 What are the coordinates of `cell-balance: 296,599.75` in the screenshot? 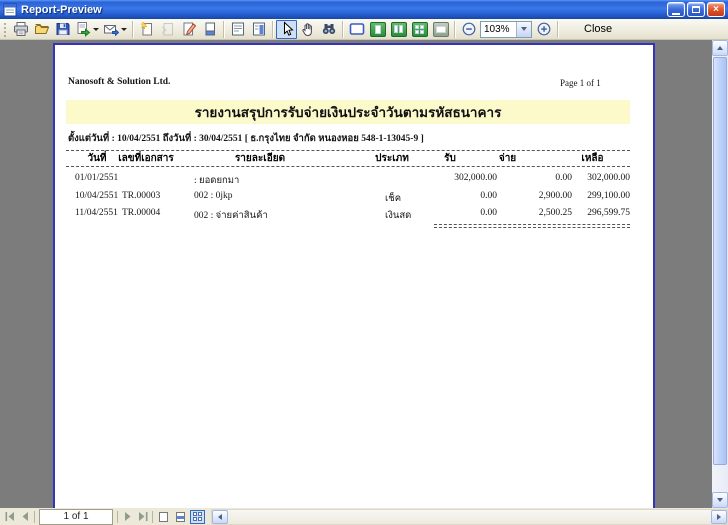 It's located at (608, 213).